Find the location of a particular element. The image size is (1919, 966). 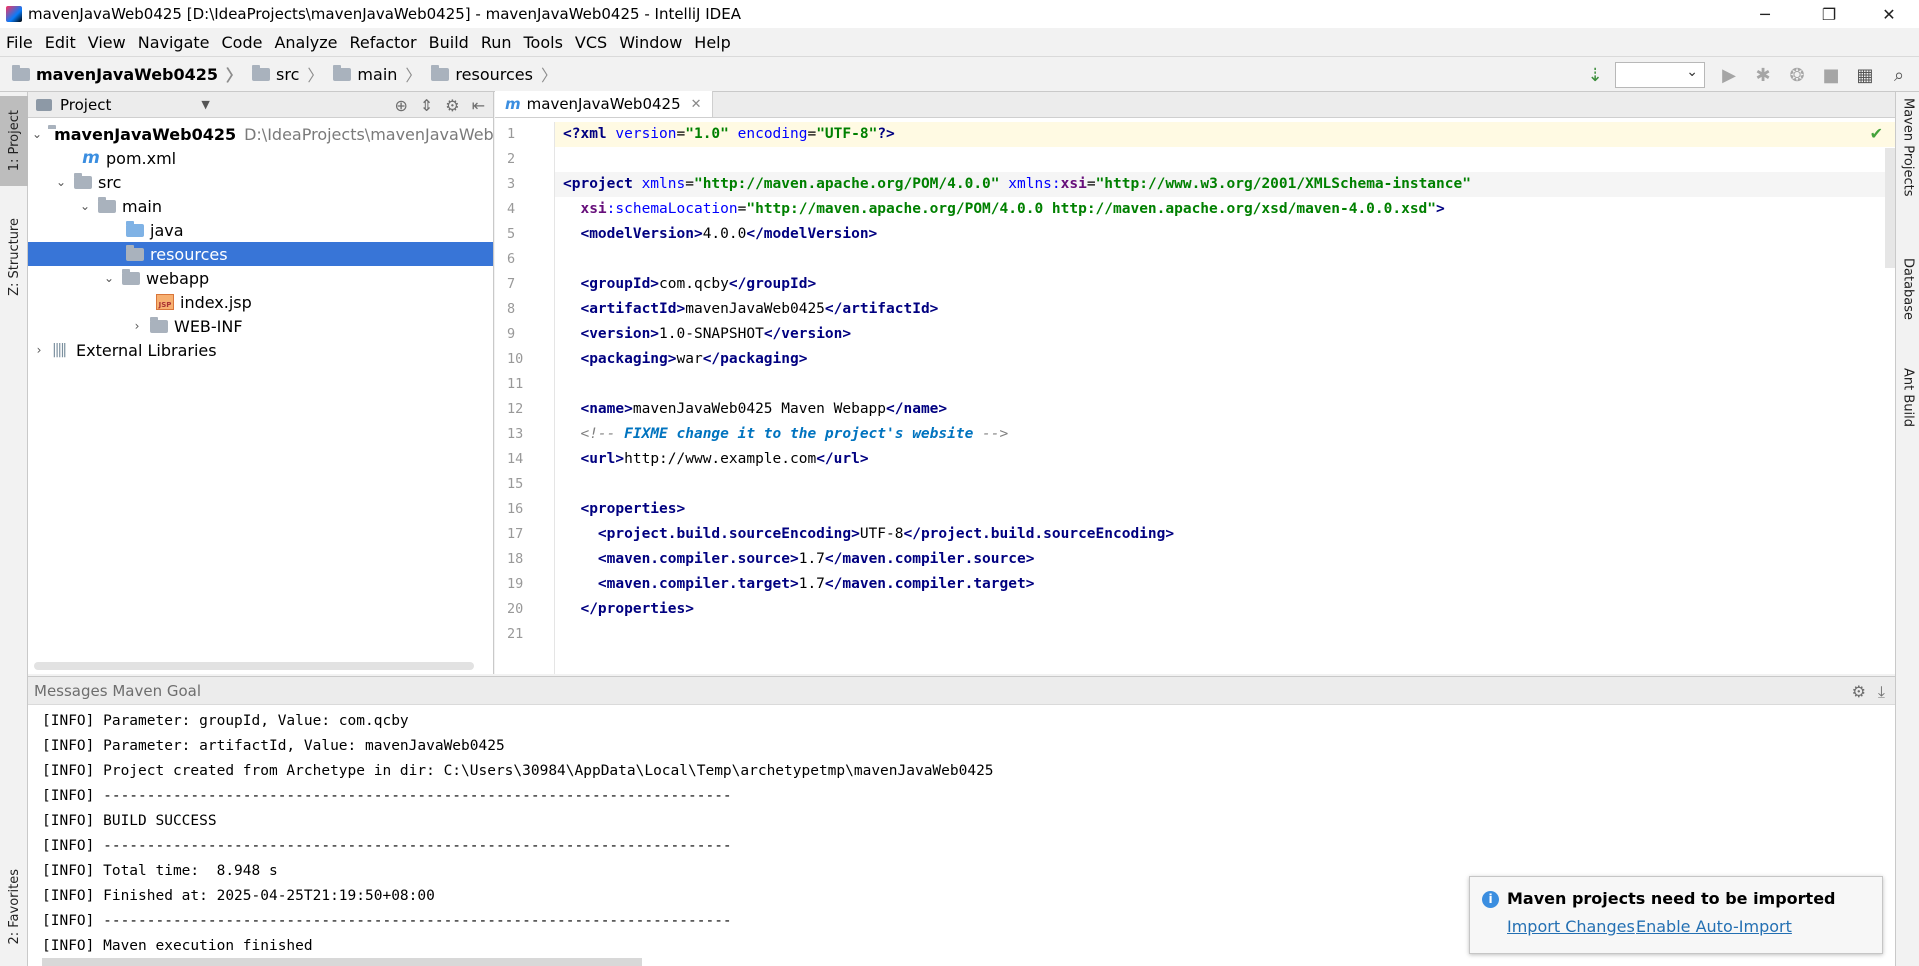

menu-code: Code is located at coordinates (242, 42).